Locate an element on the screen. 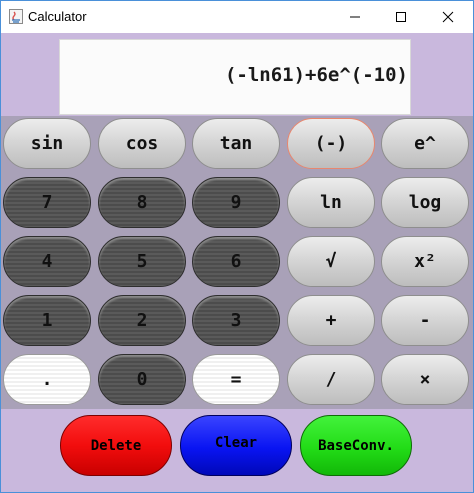 This screenshot has height=493, width=474. maximize-button is located at coordinates (401, 17).